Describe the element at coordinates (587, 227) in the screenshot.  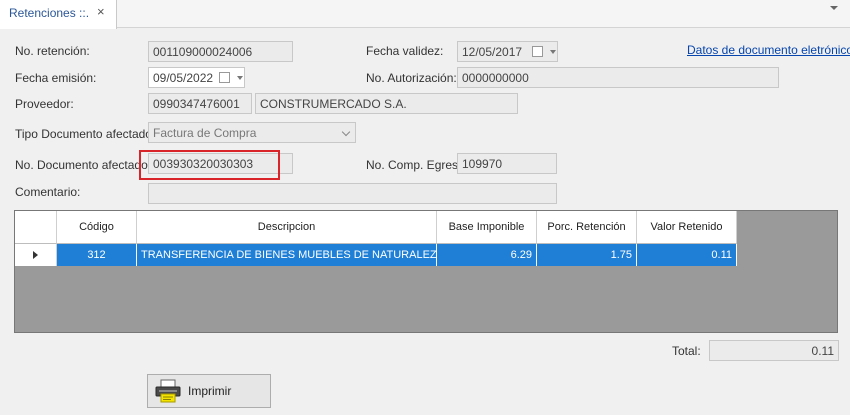
I see `grid-header-porc: Porc. Retención` at that location.